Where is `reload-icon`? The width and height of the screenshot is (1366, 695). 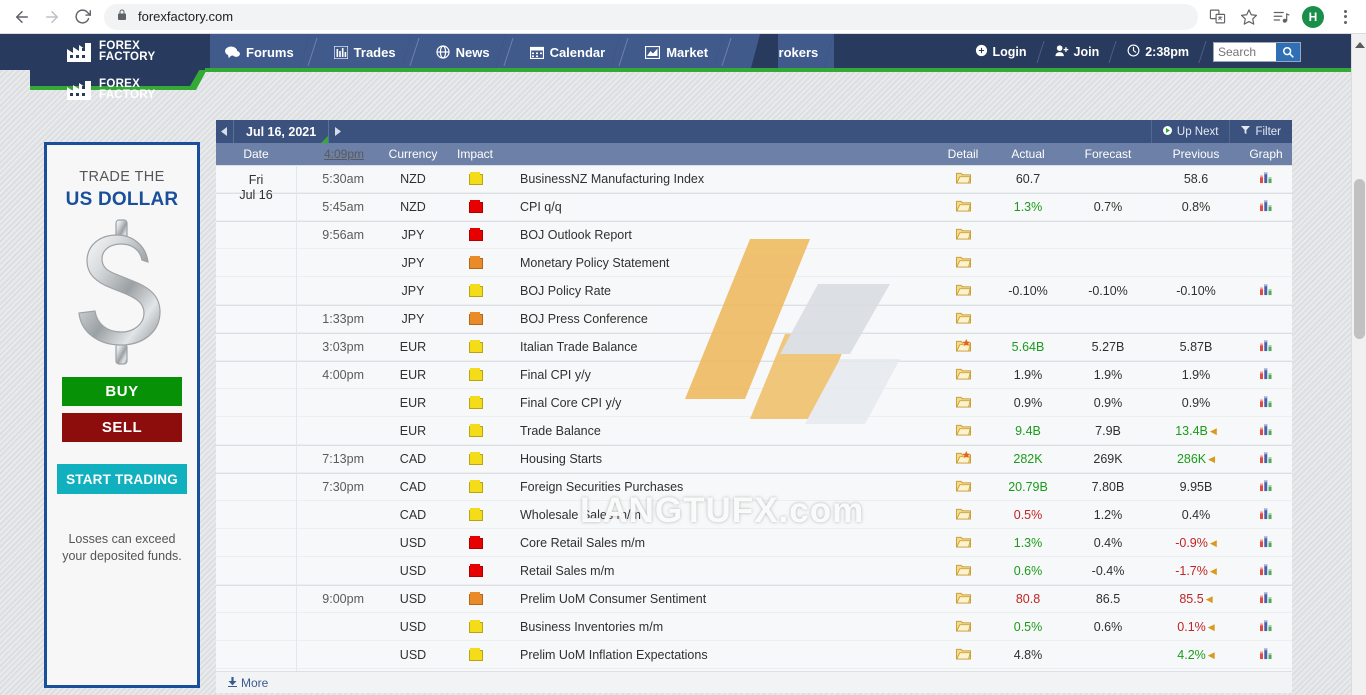
reload-icon is located at coordinates (82, 17).